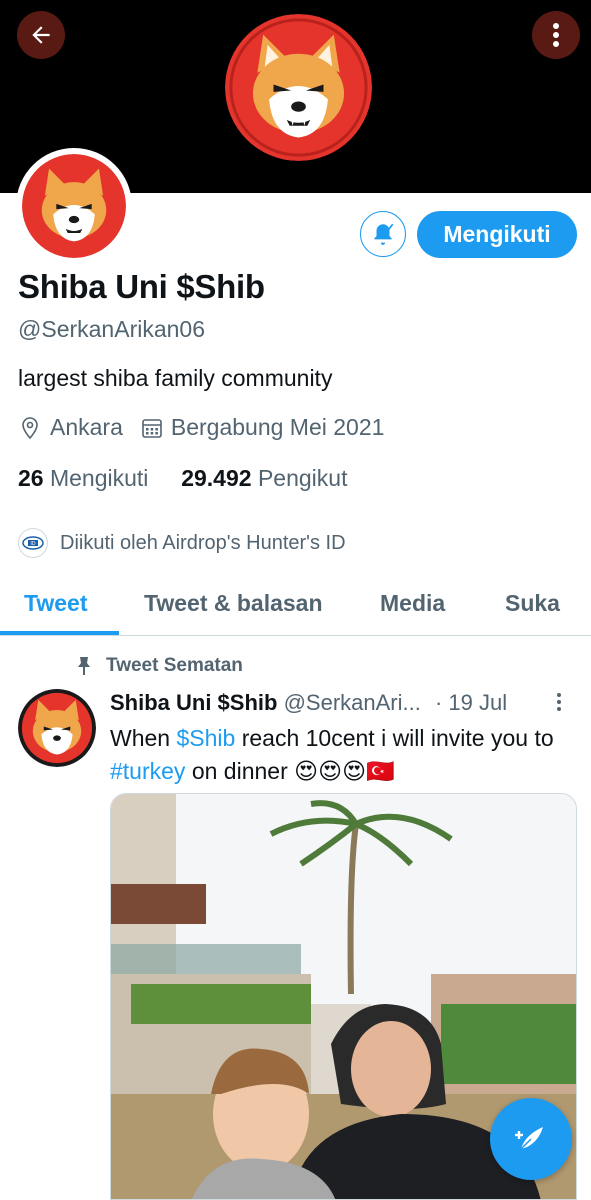  I want to click on profile-meta: Ankara Bergabung Mei 2021, so click(201, 427).